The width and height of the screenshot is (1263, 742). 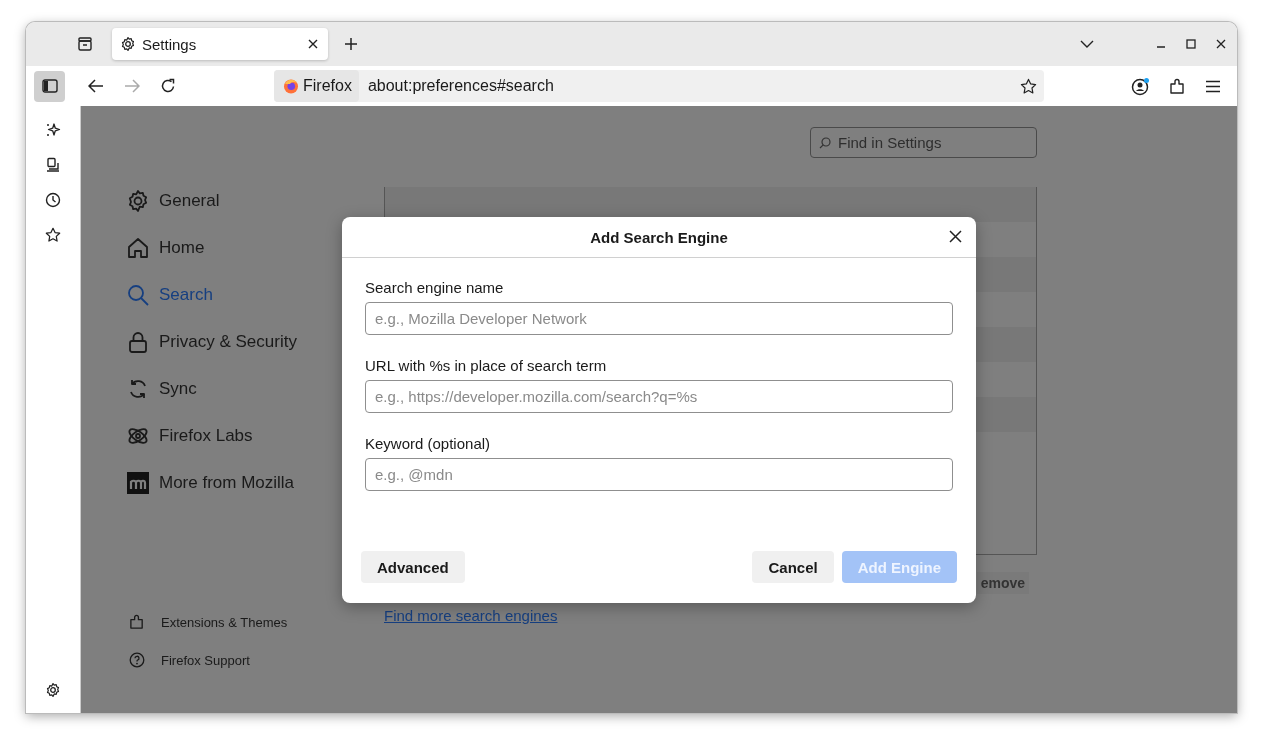 I want to click on maximize-icon, so click(x=1191, y=44).